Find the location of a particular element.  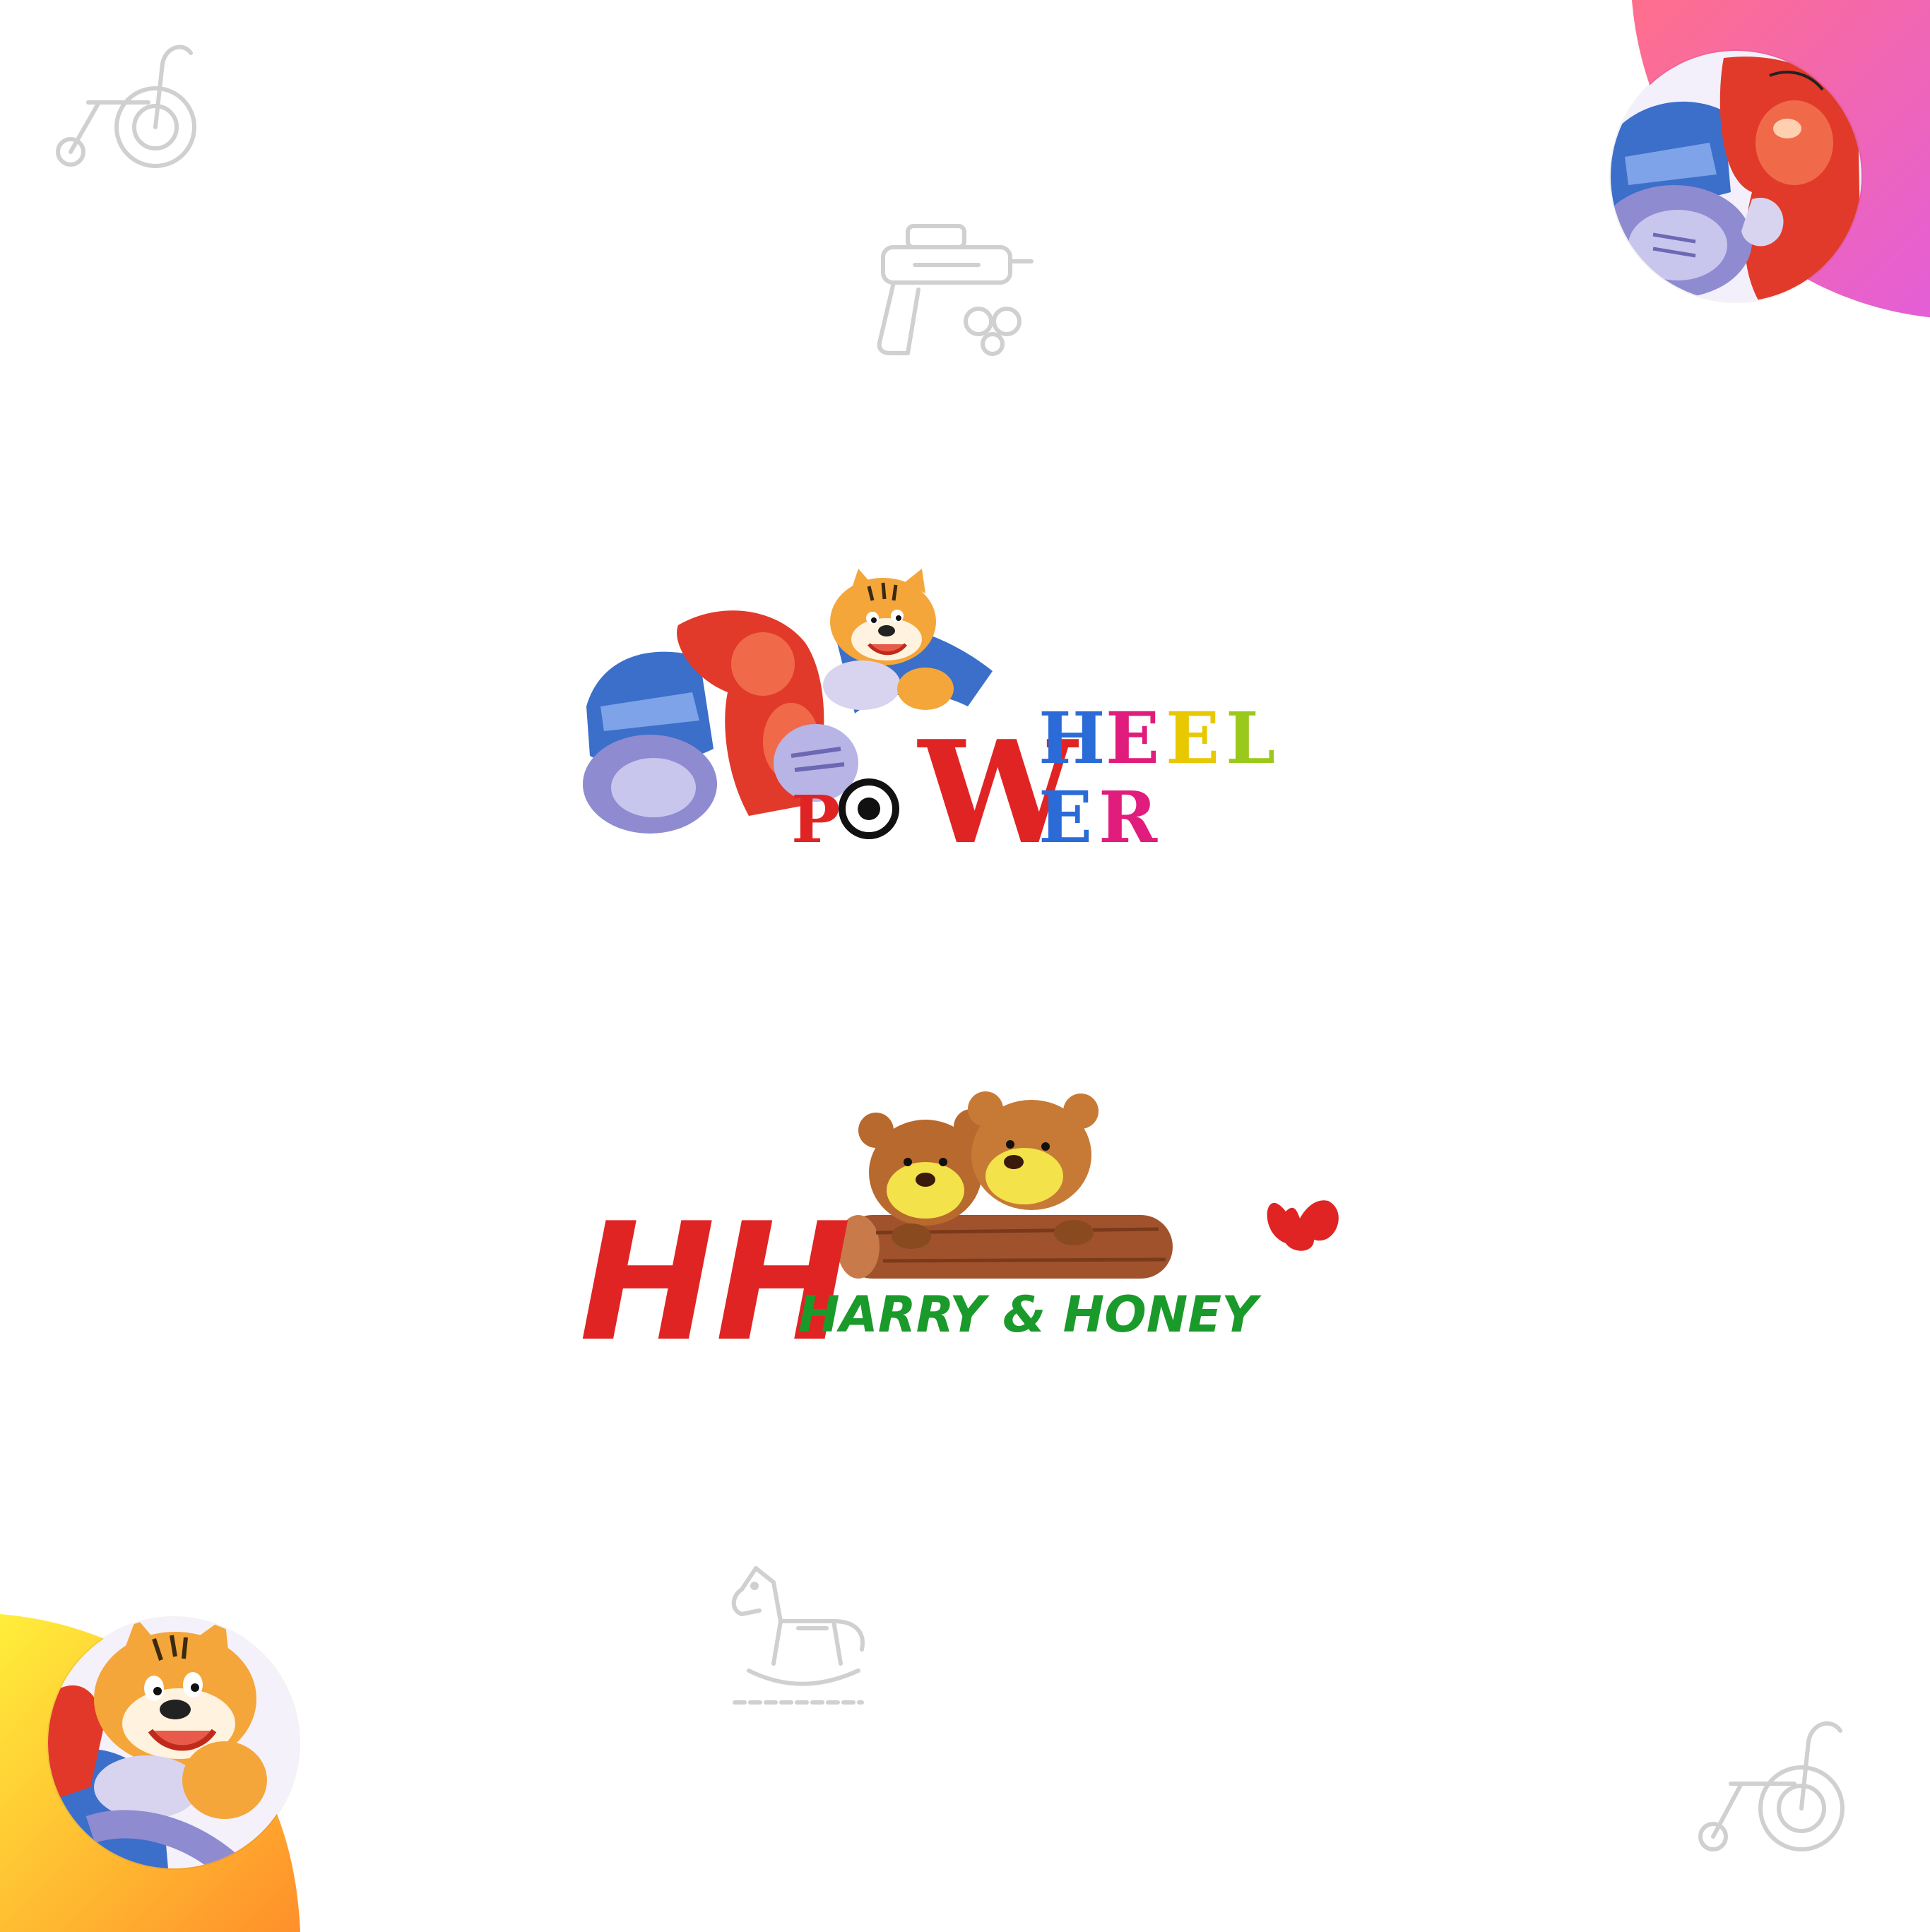

logo-letter-h: H is located at coordinates (1071, 738).